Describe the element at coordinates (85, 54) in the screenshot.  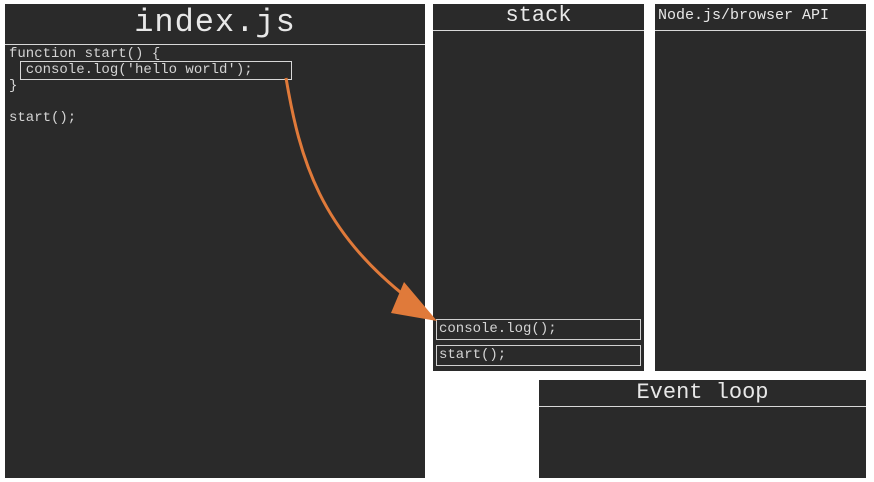
I see `code-line-function: function start() {` at that location.